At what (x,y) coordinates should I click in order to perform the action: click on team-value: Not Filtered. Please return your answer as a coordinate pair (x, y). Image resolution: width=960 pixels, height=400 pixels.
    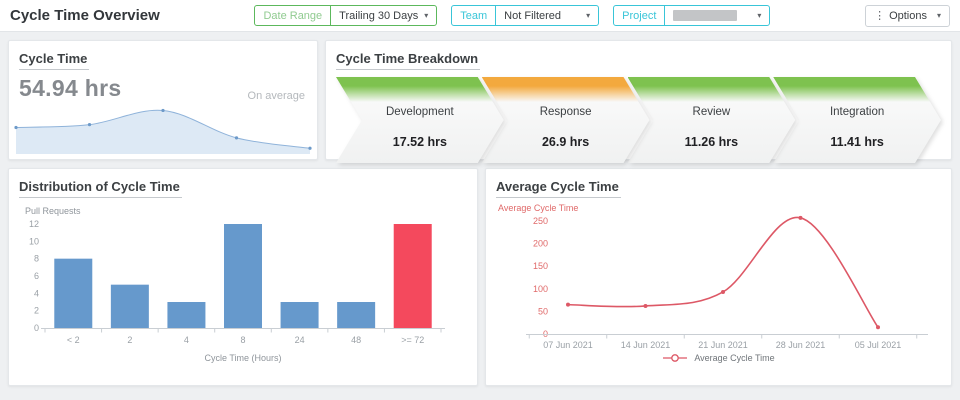
    Looking at the image, I should click on (533, 15).